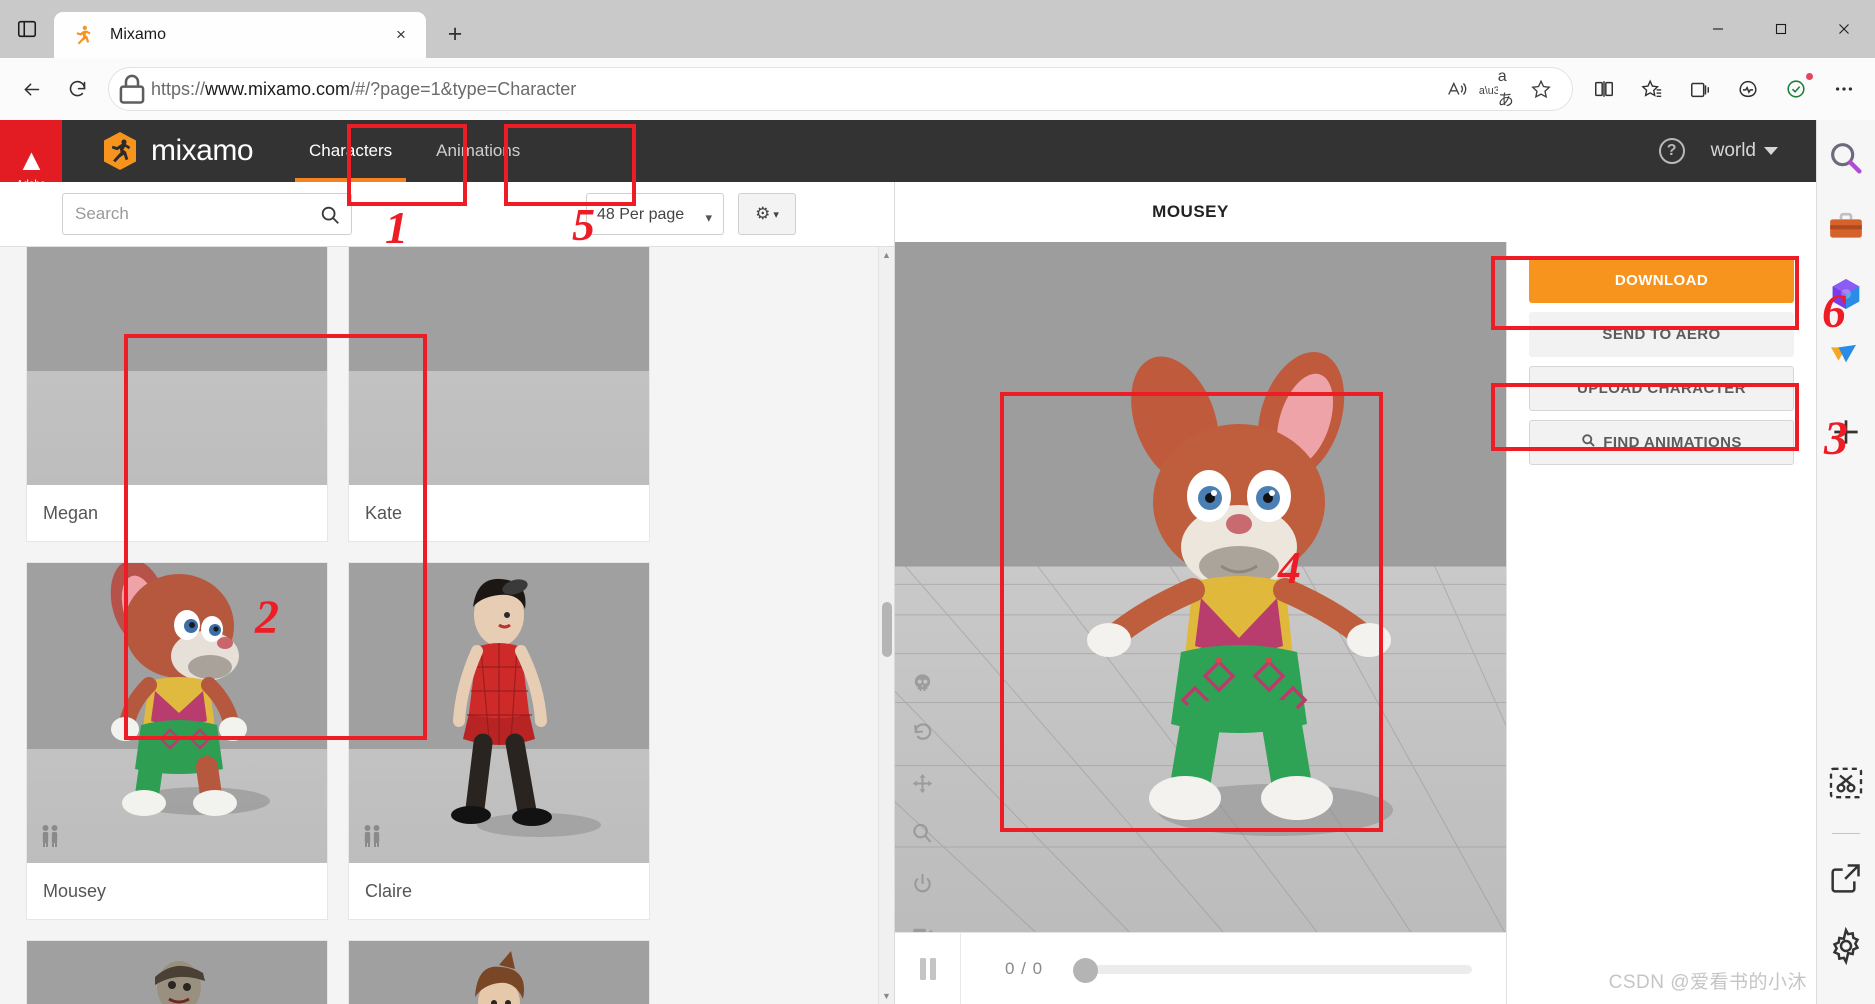  What do you see at coordinates (767, 214) in the screenshot?
I see `settings-gear-button: ⚙ ▾` at bounding box center [767, 214].